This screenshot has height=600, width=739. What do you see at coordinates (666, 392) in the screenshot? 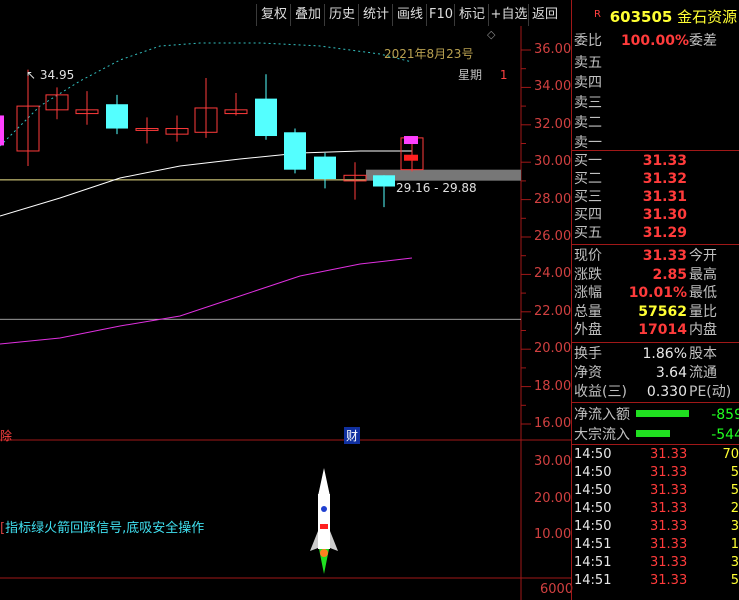
I see `fund-value: 0.330` at bounding box center [666, 392].